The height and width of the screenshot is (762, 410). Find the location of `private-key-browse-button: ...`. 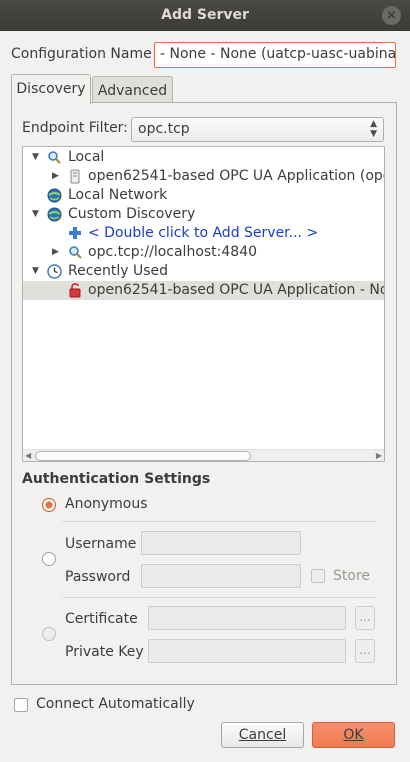

private-key-browse-button: ... is located at coordinates (365, 651).